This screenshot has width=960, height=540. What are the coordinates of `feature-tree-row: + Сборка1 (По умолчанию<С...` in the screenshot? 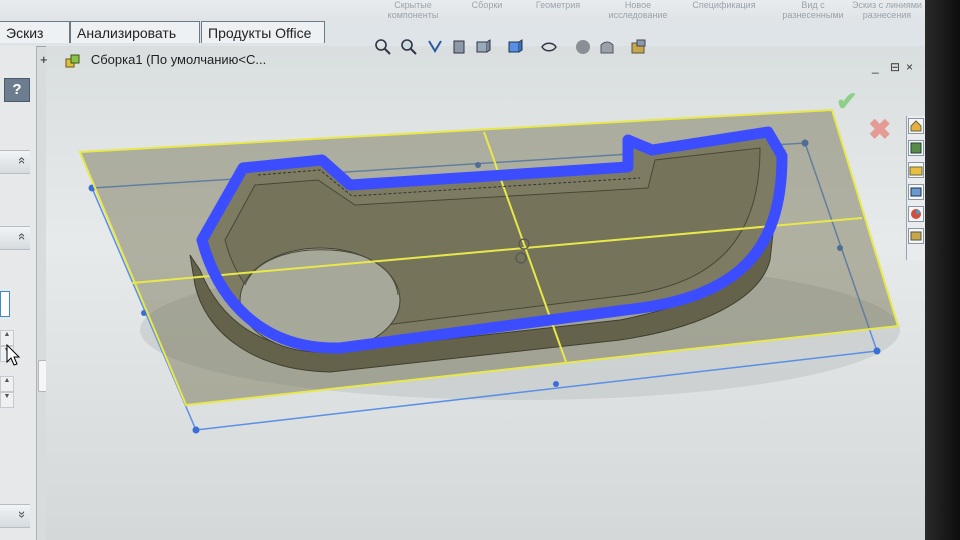 It's located at (153, 60).